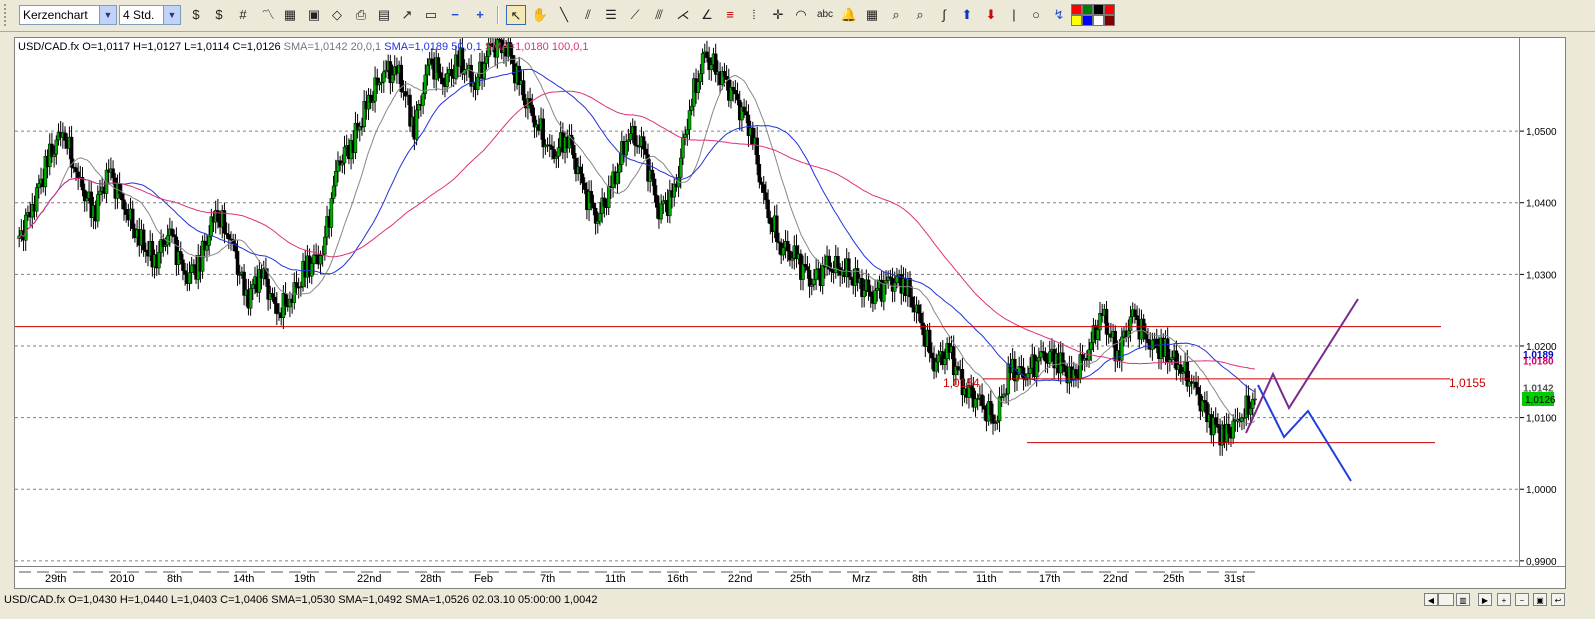  What do you see at coordinates (8, 15) in the screenshot?
I see `toolbar-grip` at bounding box center [8, 15].